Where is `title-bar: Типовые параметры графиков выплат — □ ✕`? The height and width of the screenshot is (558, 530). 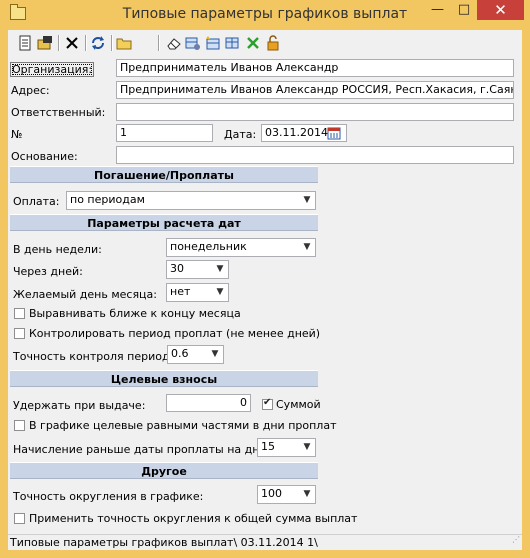
title-bar: Типовые параметры графиков выплат — □ ✕ is located at coordinates (265, 15).